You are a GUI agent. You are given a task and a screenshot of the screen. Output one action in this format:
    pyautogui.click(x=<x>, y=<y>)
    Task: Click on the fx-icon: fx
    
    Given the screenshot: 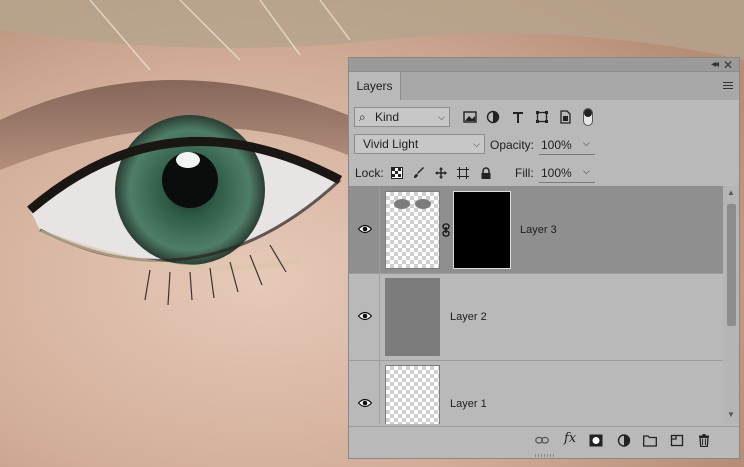 What is the action you would take?
    pyautogui.click(x=573, y=438)
    